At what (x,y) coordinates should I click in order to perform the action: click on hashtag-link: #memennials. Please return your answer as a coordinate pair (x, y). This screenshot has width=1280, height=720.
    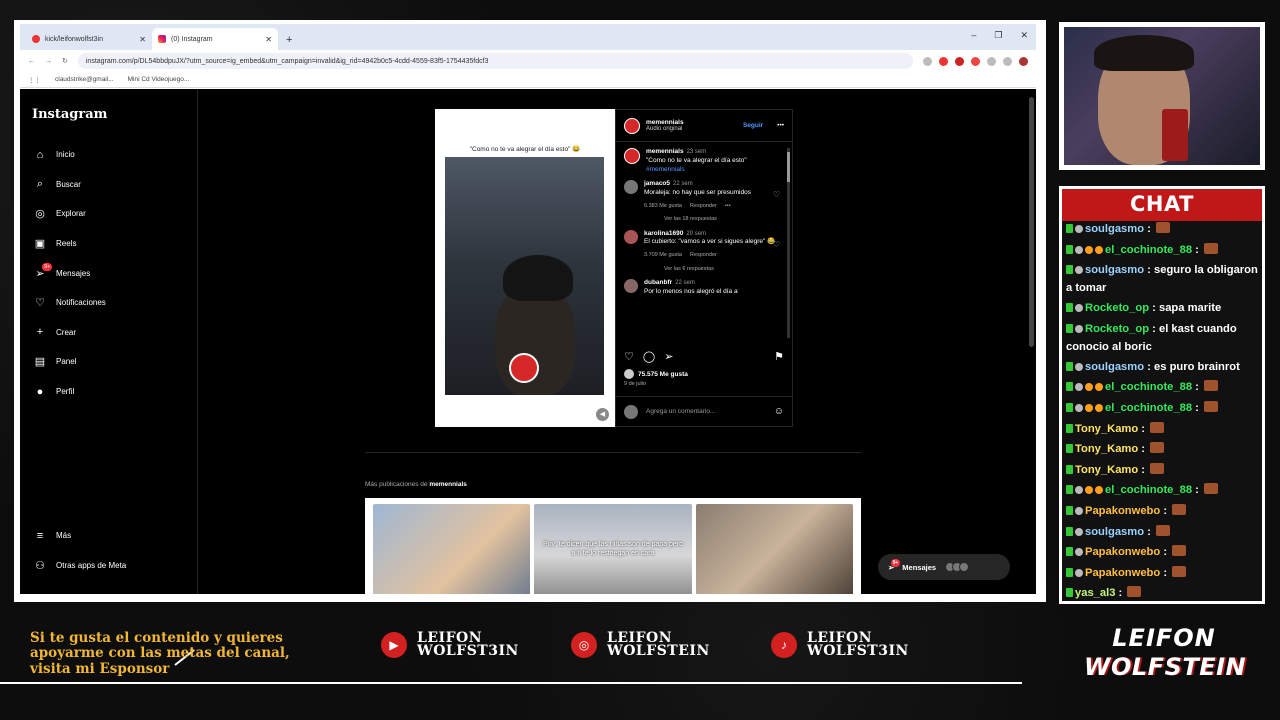
    Looking at the image, I should click on (665, 169).